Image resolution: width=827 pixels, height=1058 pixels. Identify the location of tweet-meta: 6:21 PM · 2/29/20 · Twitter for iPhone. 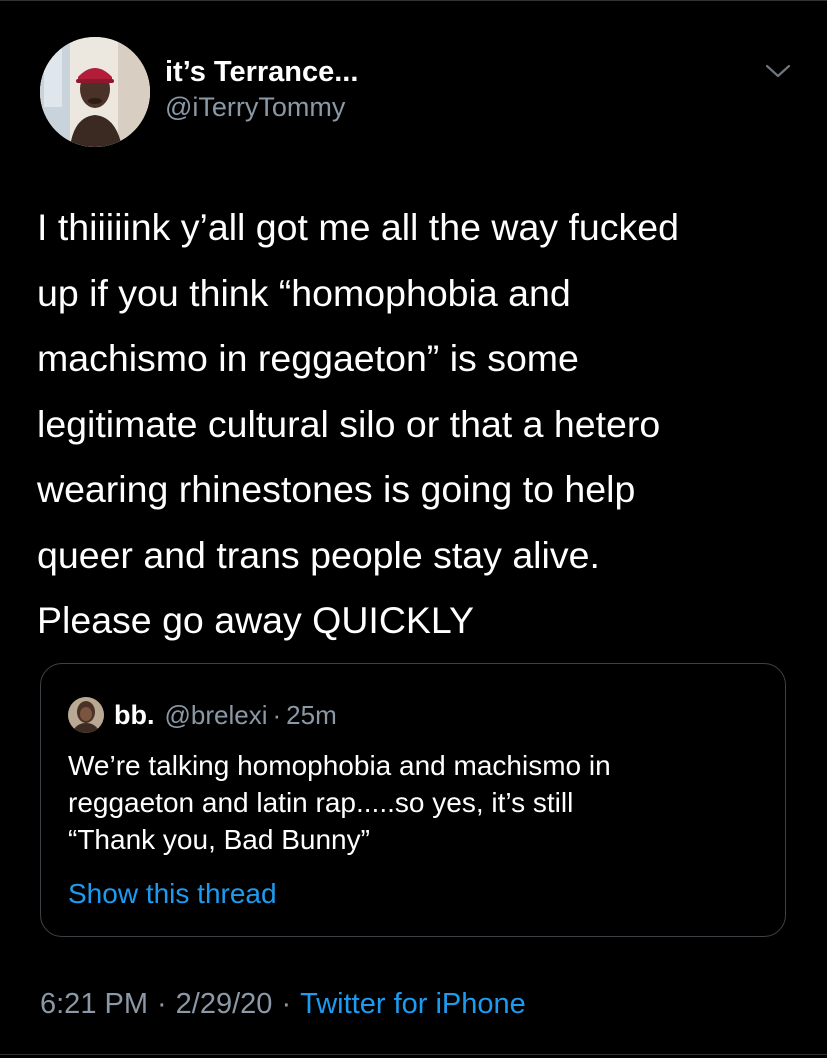
(283, 1004).